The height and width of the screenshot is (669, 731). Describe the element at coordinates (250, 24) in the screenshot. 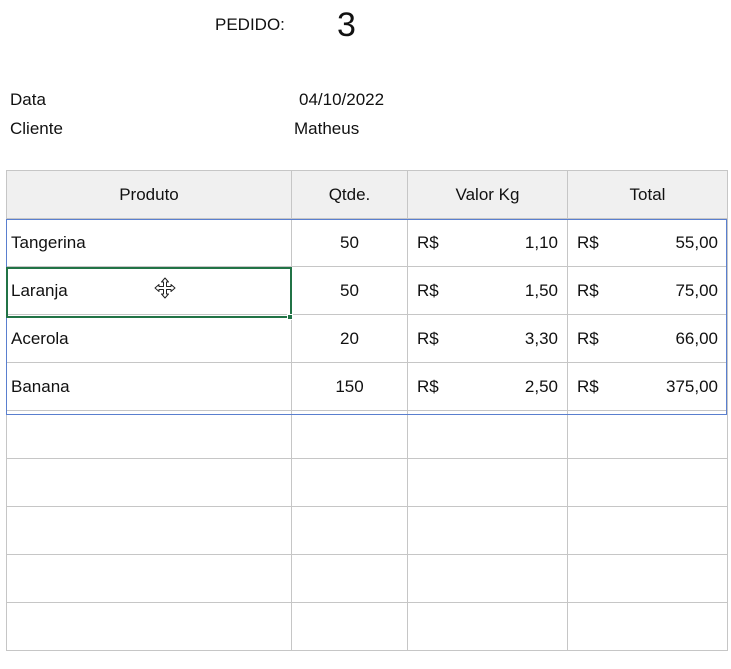

I see `pedido-label: PEDIDO:` at that location.